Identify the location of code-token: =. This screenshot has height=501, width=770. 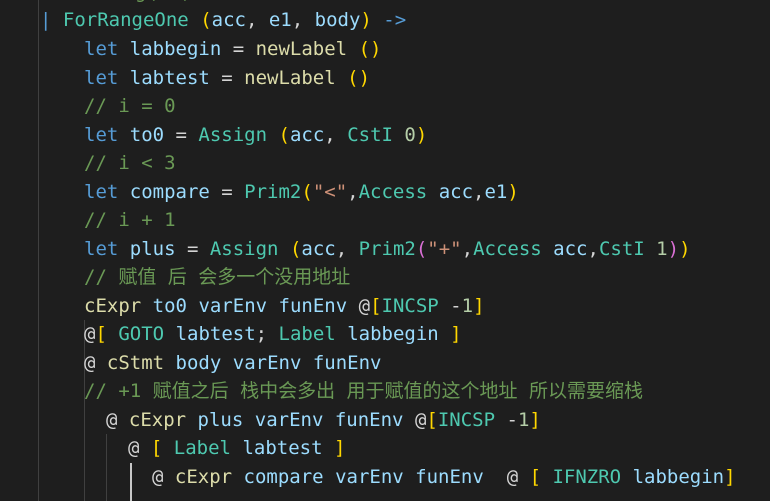
(227, 78).